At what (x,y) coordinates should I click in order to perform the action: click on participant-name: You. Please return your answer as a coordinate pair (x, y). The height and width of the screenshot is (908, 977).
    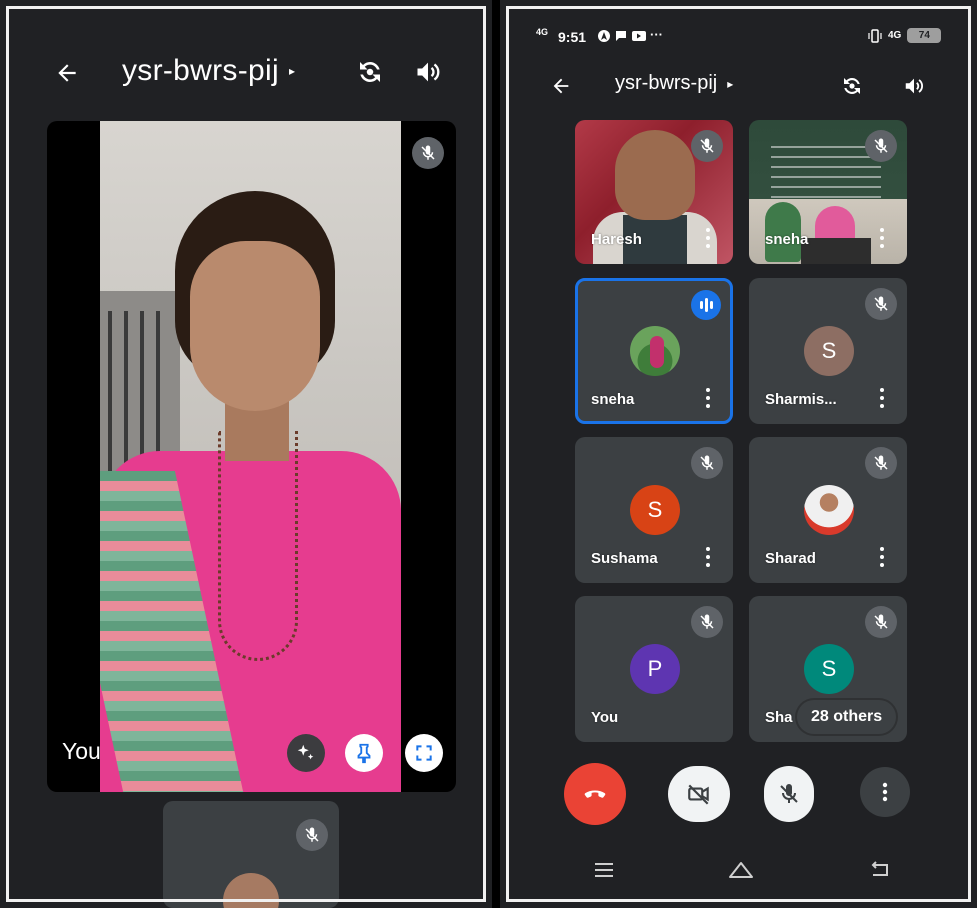
    Looking at the image, I should click on (605, 717).